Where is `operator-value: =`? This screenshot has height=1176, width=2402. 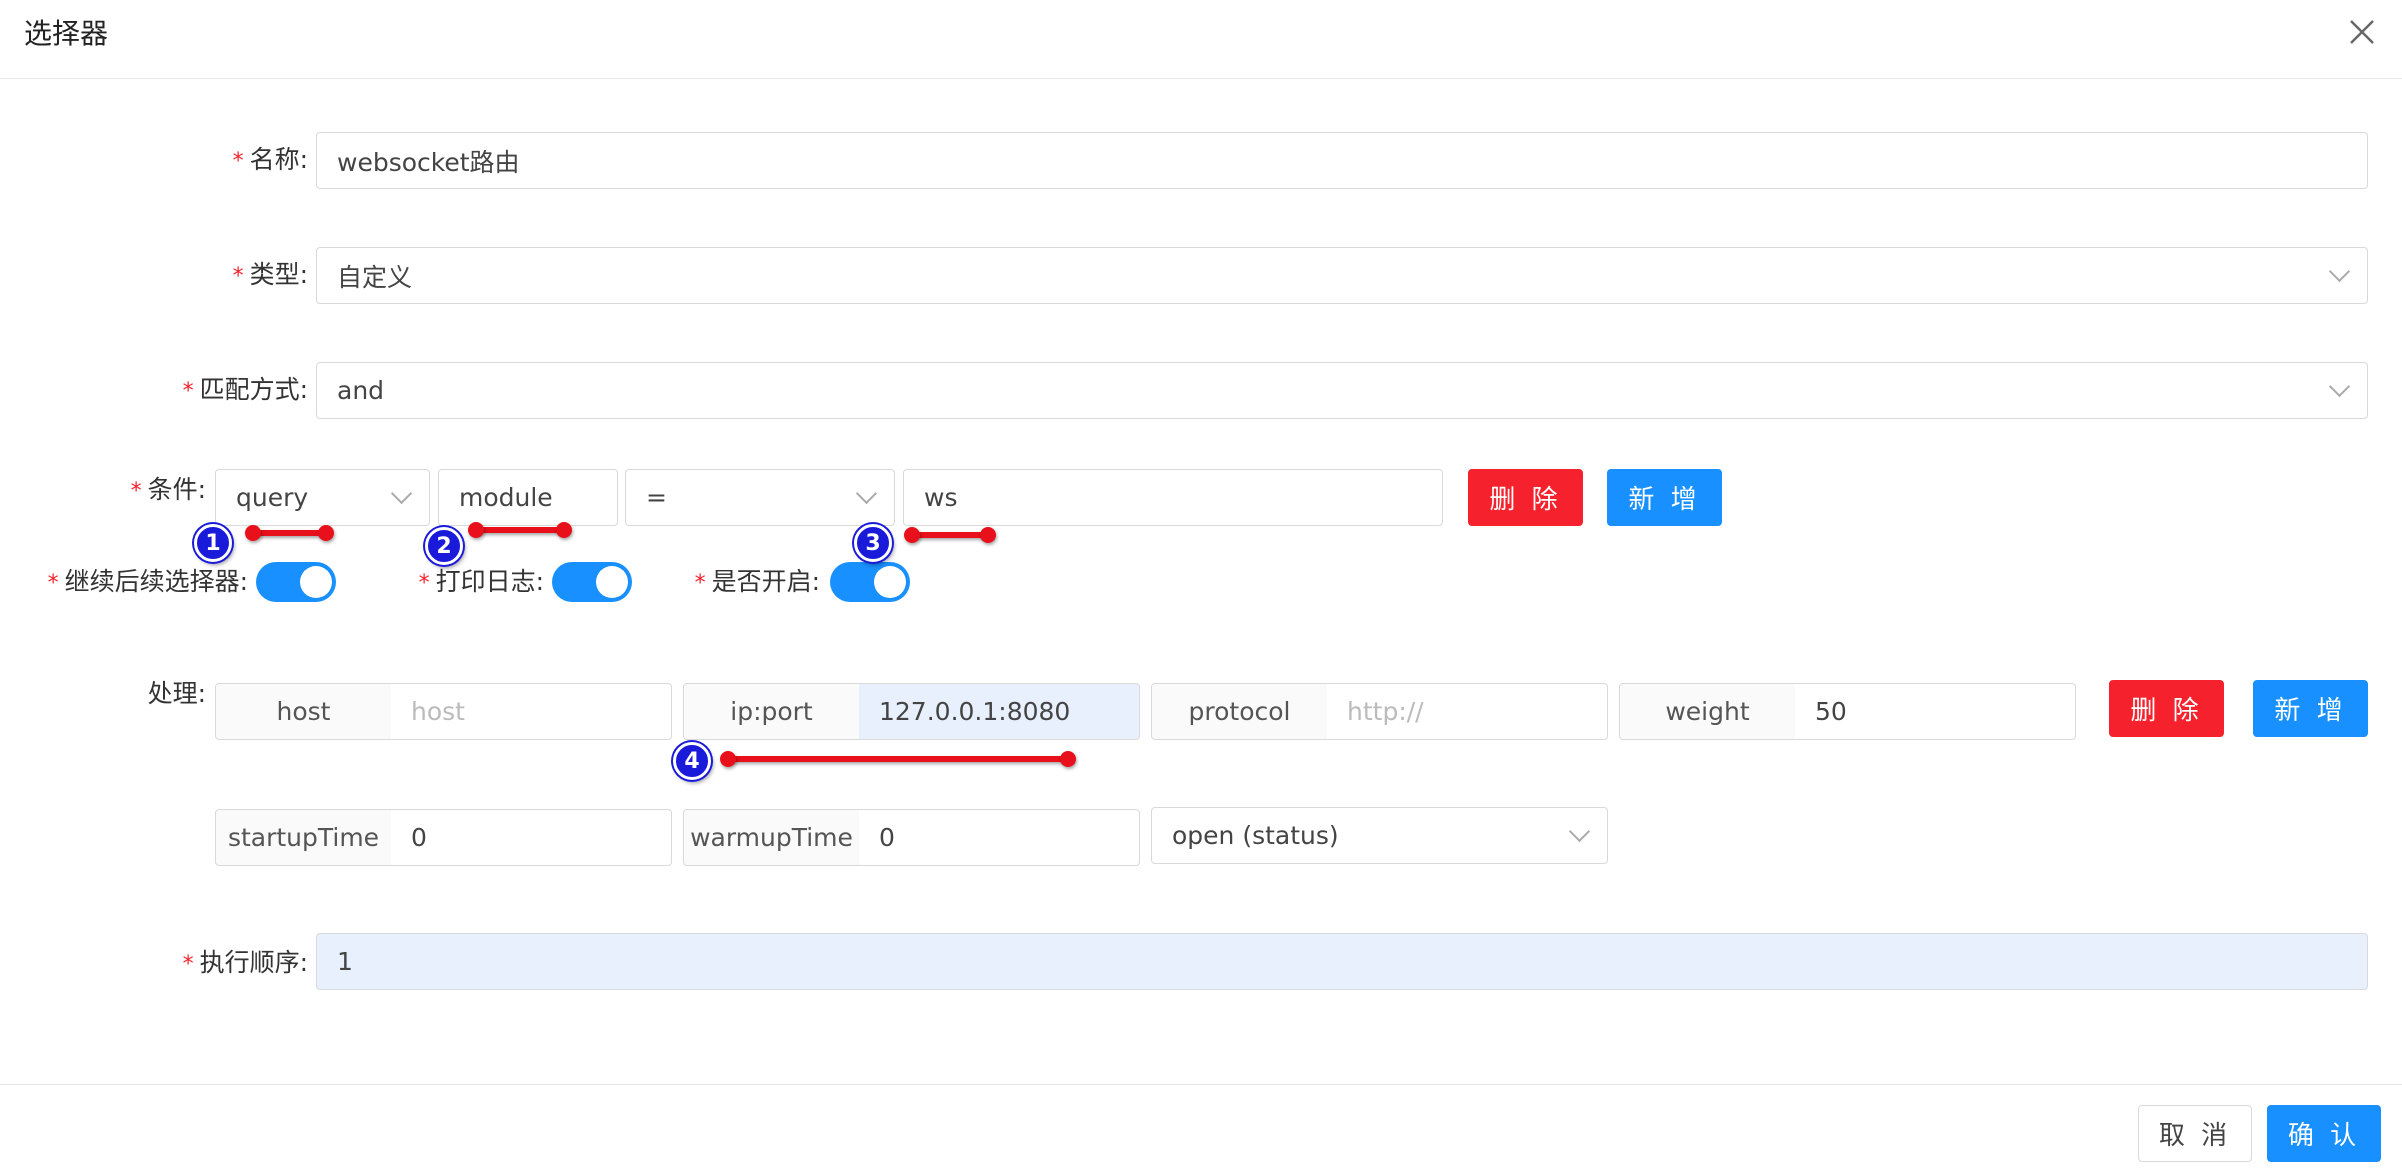
operator-value: = is located at coordinates (656, 497).